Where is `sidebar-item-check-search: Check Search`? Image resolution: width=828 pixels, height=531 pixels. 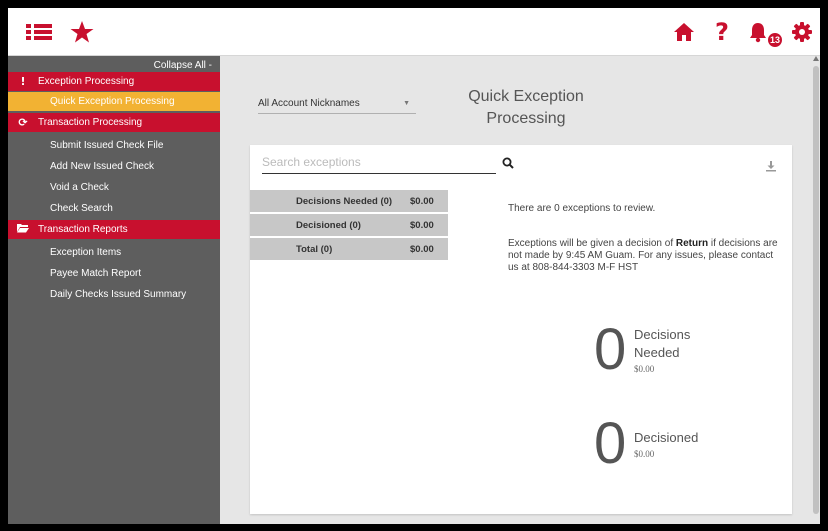
sidebar-item-check-search: Check Search is located at coordinates (114, 208).